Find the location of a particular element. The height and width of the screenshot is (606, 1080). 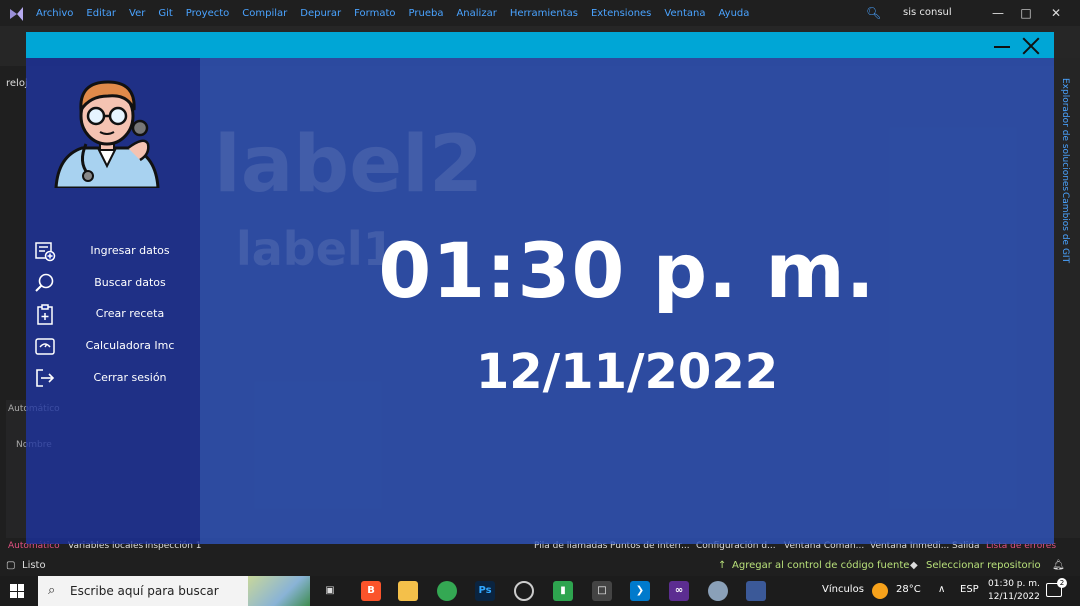

scale-icon is located at coordinates (45, 346).